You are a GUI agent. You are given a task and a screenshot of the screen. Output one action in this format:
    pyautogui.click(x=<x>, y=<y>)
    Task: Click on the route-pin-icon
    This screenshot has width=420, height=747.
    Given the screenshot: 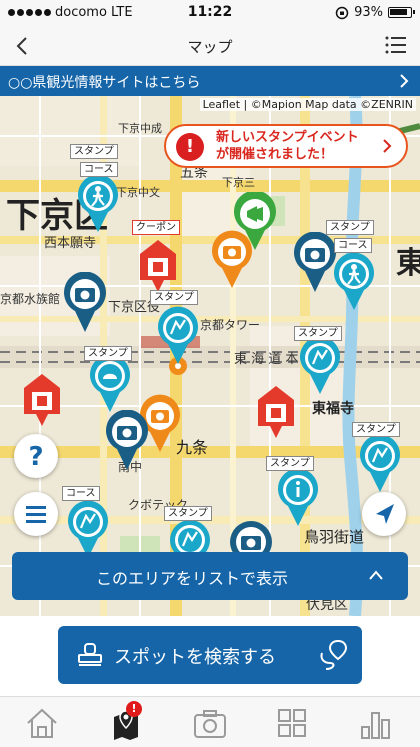 What is the action you would take?
    pyautogui.click(x=334, y=654)
    